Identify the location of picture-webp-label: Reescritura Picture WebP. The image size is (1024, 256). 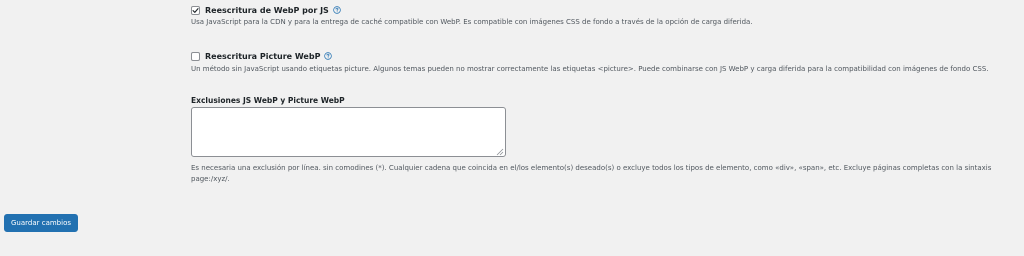
(262, 56).